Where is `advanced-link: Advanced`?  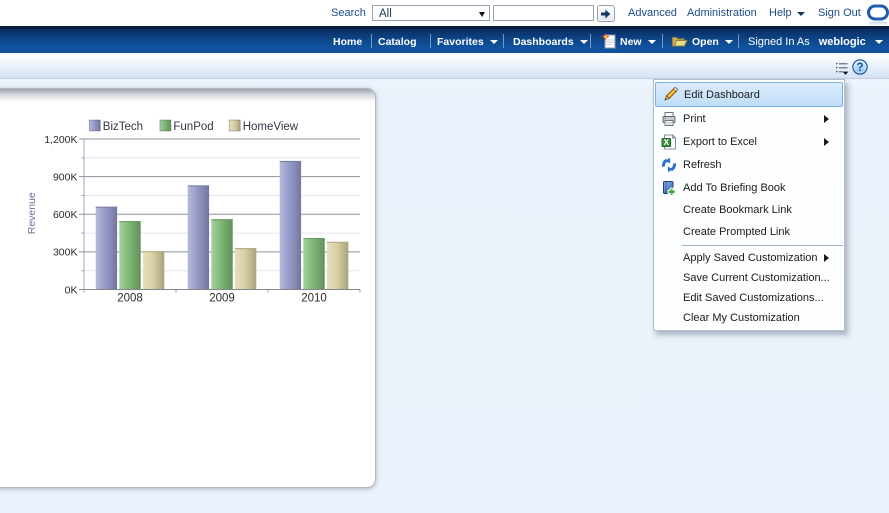 advanced-link: Advanced is located at coordinates (652, 13).